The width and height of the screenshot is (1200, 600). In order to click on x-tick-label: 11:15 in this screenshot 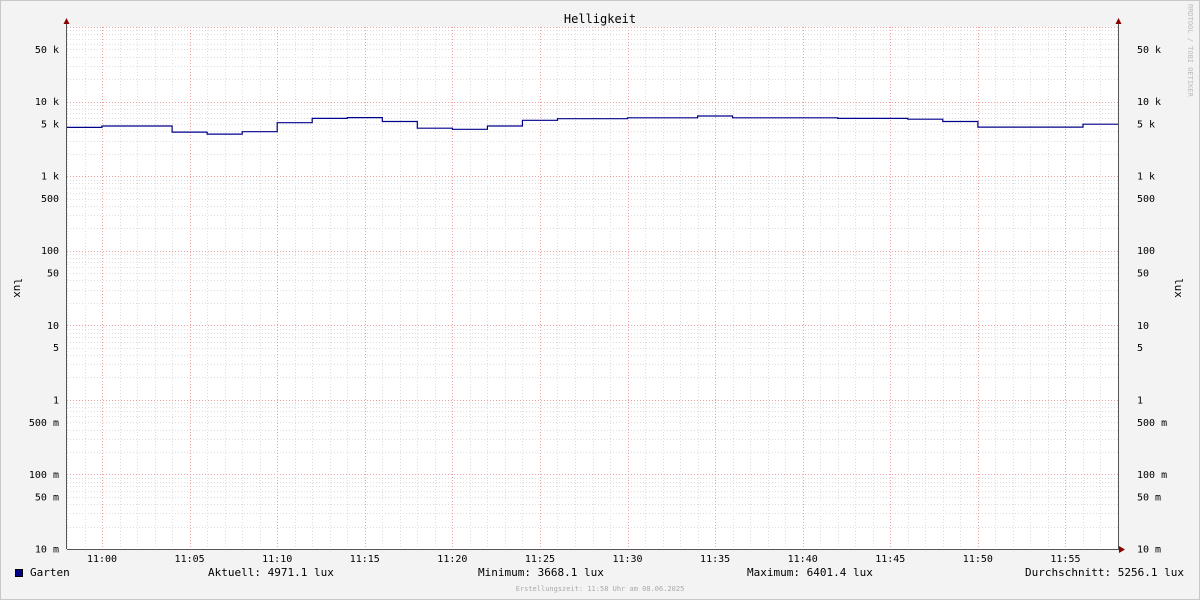, I will do `click(365, 559)`.